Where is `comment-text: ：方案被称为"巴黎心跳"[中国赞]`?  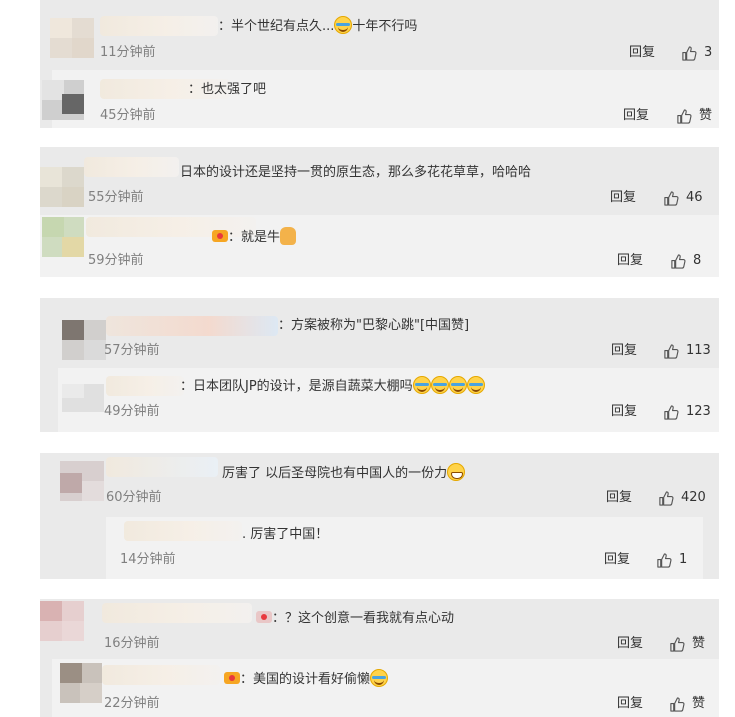 comment-text: ：方案被称为"巴黎心跳"[中国赞] is located at coordinates (374, 325).